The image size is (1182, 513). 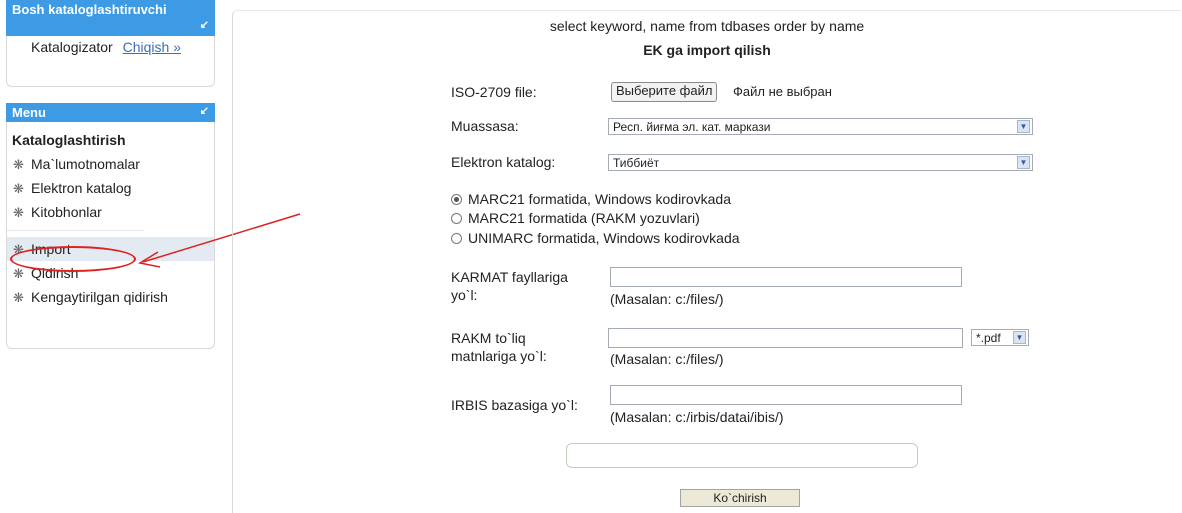 What do you see at coordinates (786, 277) in the screenshot?
I see `karmat-path-input` at bounding box center [786, 277].